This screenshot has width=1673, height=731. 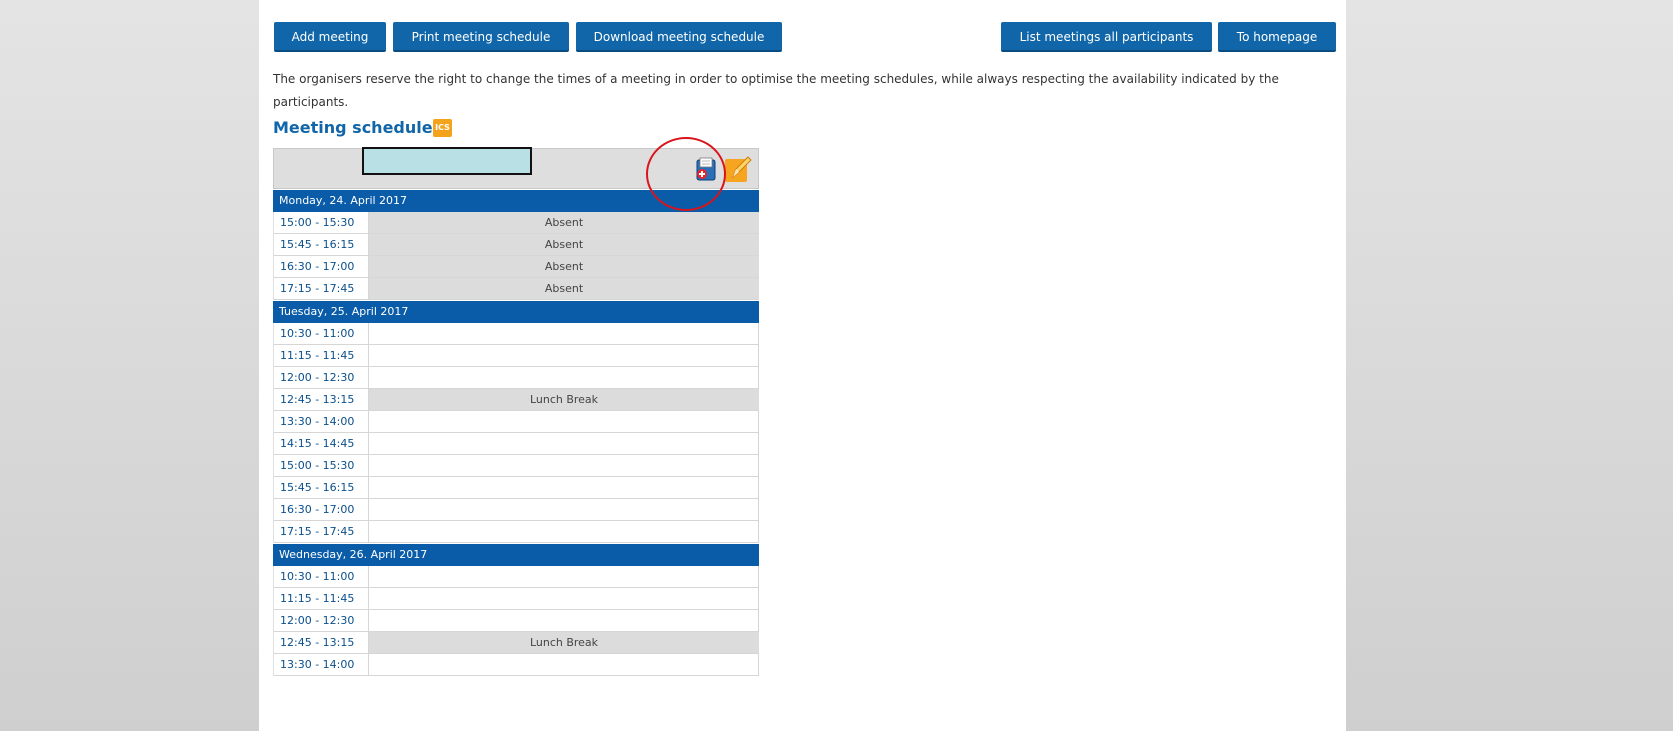 I want to click on time-slot-row: 14:15 - 14:45, so click(x=516, y=444).